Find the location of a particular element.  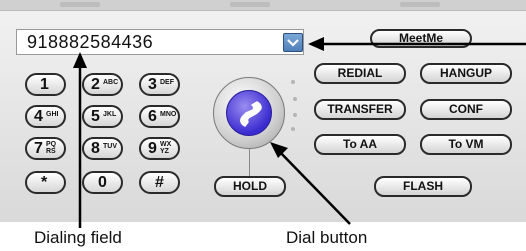

dropdown-callout-arrow is located at coordinates (417, 44).